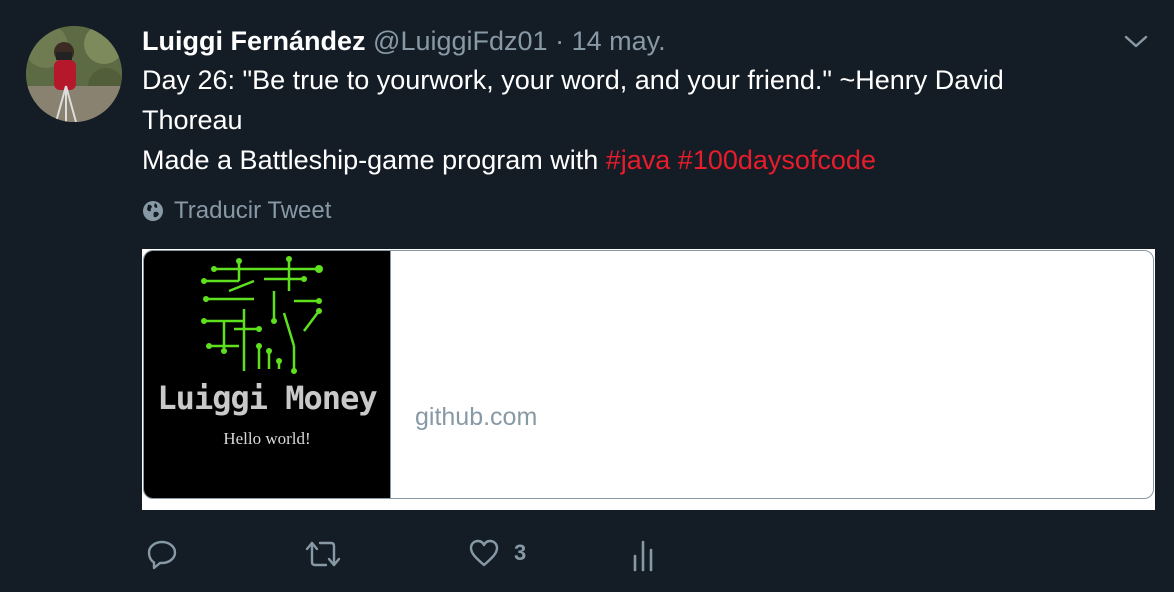  Describe the element at coordinates (460, 41) in the screenshot. I see `author-handle: @LuiggiFdz01` at that location.